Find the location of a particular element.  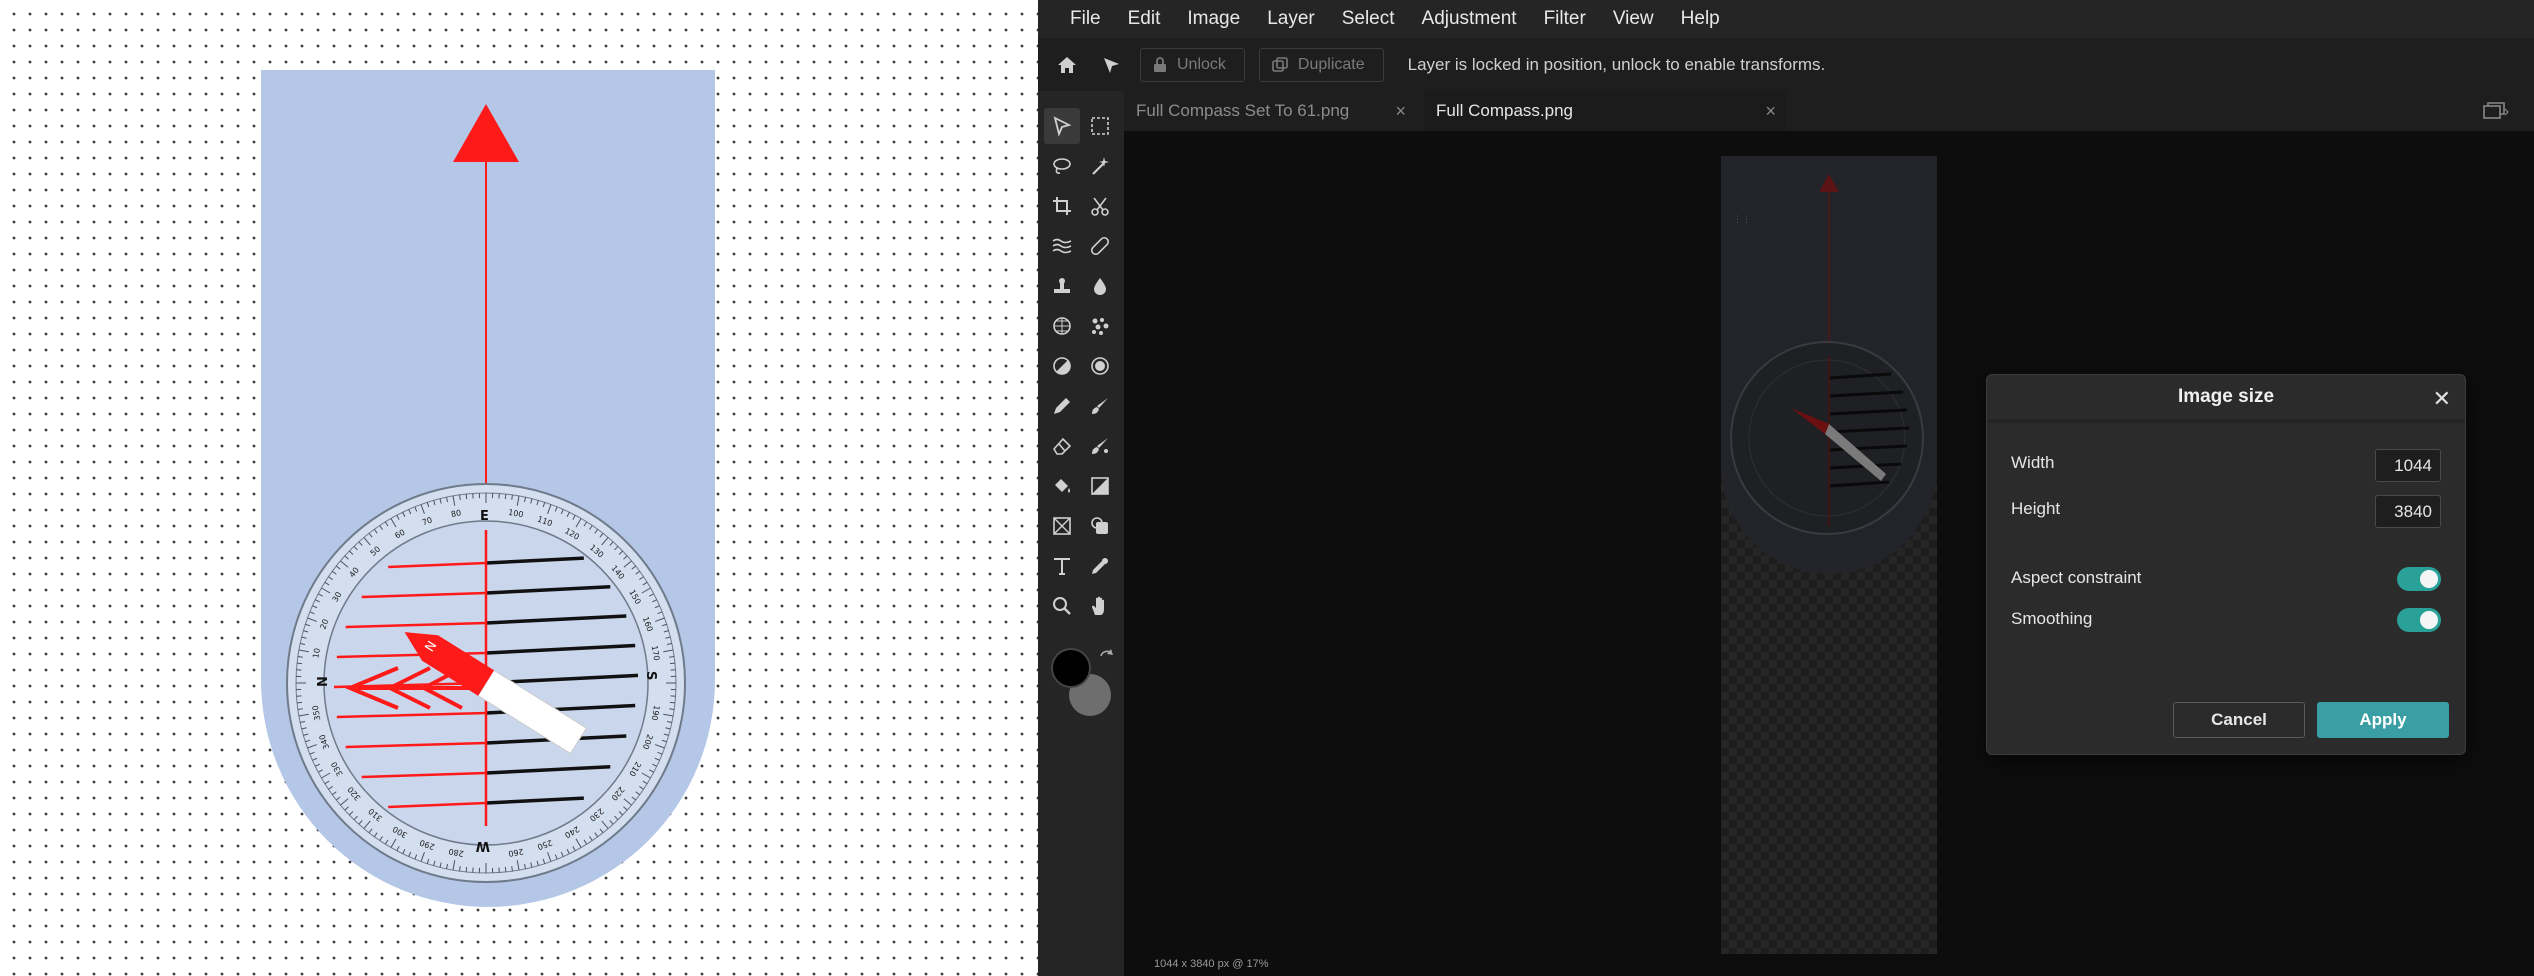

select-tool-icon is located at coordinates (1062, 126).